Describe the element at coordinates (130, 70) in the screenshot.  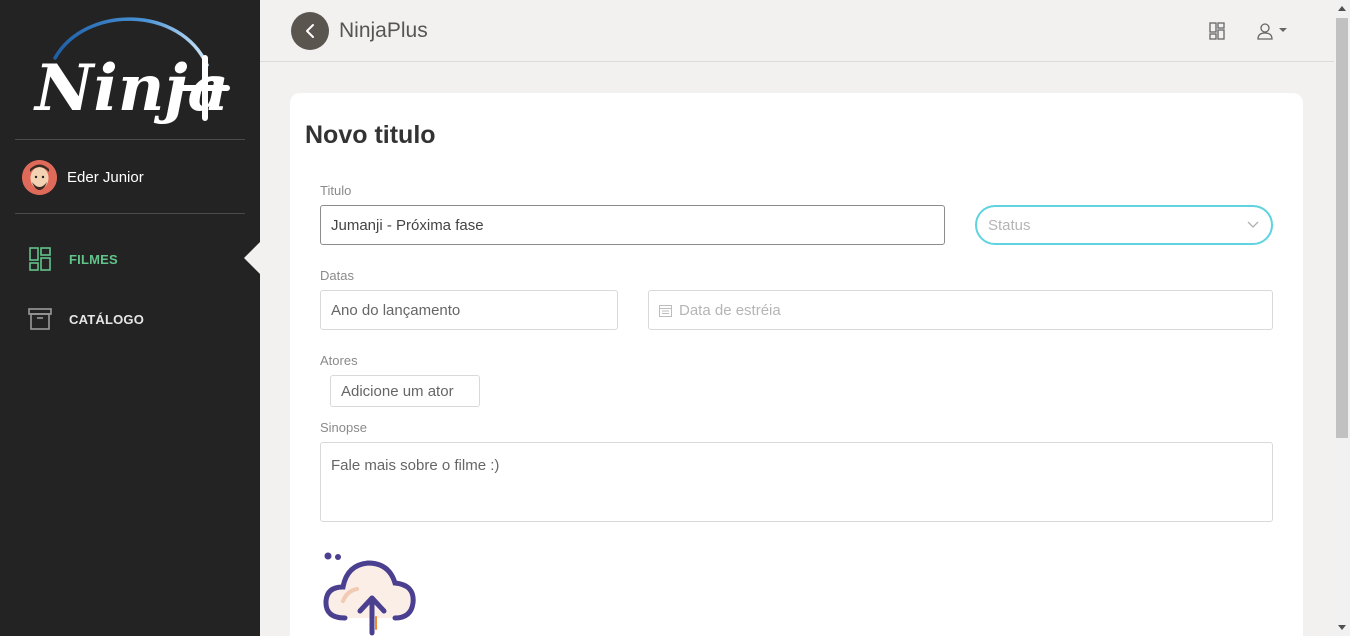
I see `ninjaplus-logo: Ninja` at that location.